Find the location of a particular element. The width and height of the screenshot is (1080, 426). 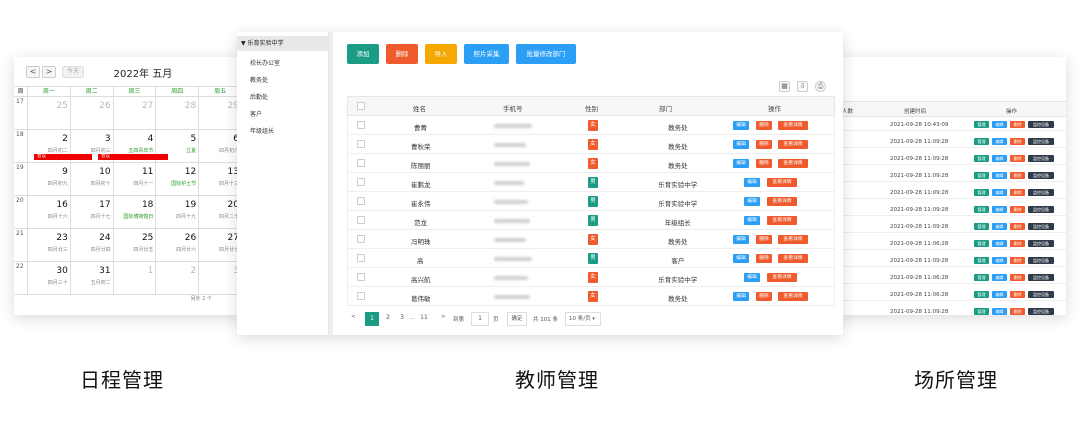

page-11-button: 11 is located at coordinates (424, 319).